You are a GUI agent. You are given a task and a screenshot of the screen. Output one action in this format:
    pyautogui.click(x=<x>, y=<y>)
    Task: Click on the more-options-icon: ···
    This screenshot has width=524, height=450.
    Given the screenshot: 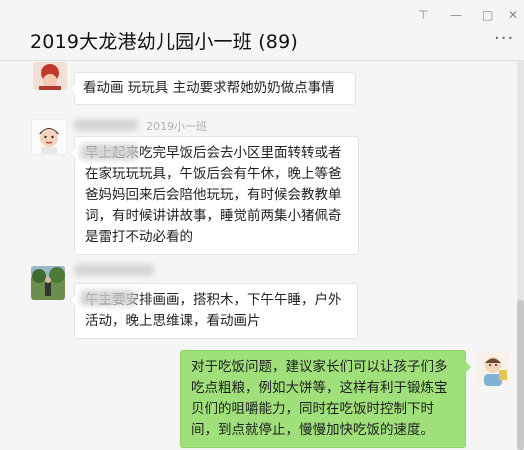 What is the action you would take?
    pyautogui.click(x=504, y=39)
    